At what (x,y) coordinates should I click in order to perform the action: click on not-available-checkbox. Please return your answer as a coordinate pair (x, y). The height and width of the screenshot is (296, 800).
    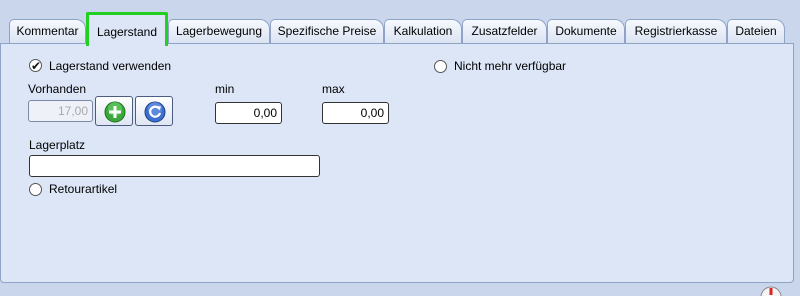
    Looking at the image, I should click on (440, 66).